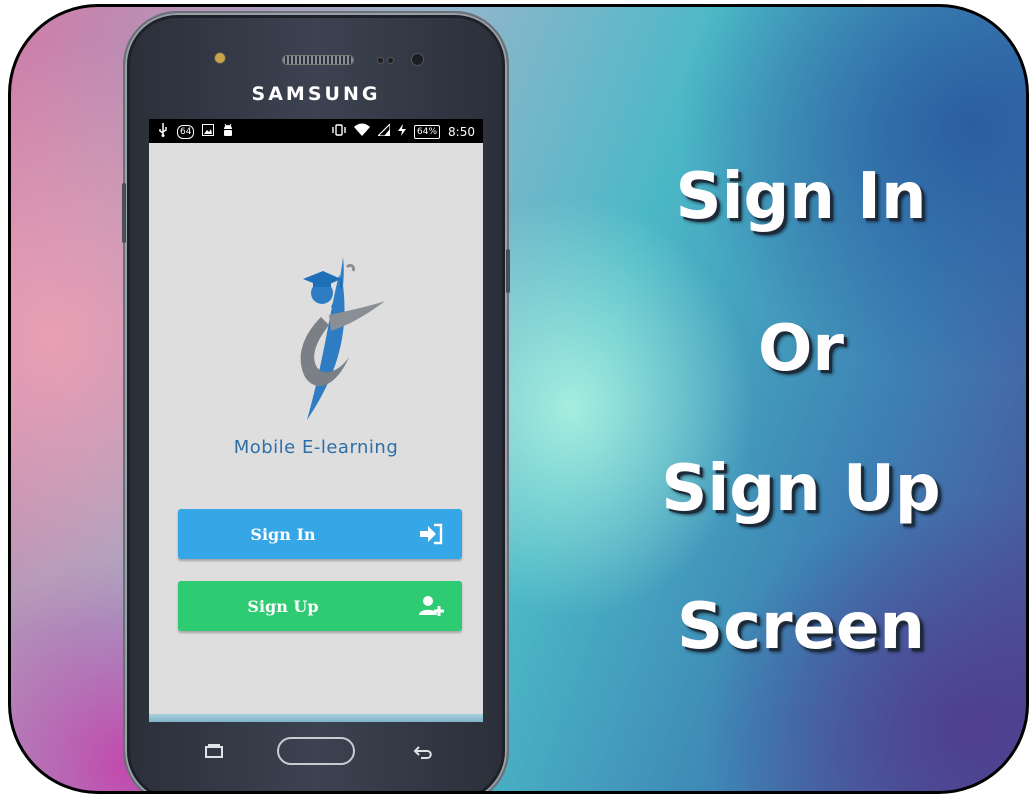  I want to click on volume-button, so click(124, 213).